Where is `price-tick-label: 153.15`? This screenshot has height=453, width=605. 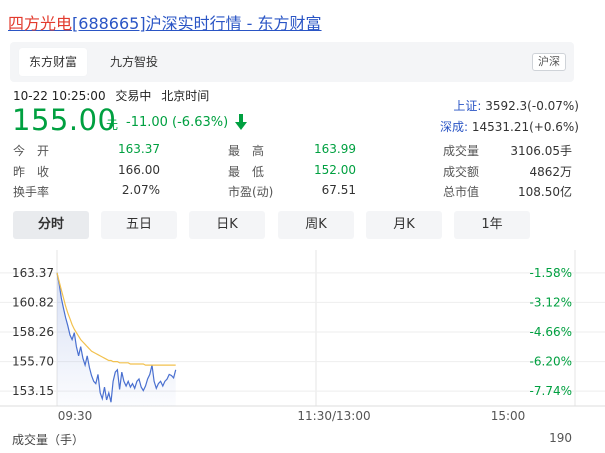
price-tick-label: 153.15 is located at coordinates (33, 391).